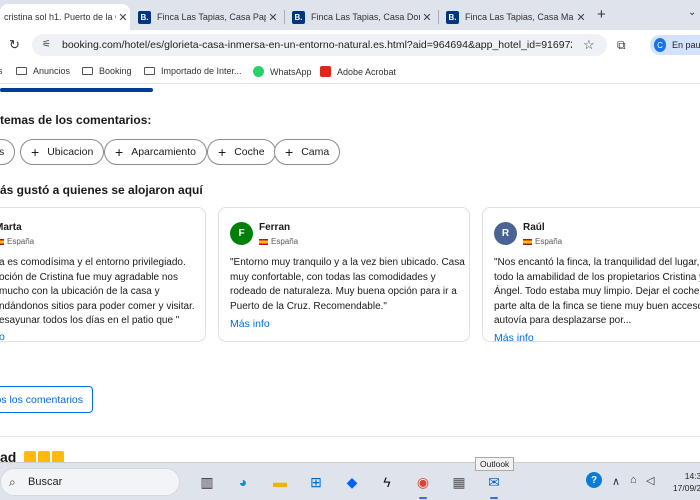 This screenshot has height=500, width=700. What do you see at coordinates (367, 71) in the screenshot?
I see `bookmark-label: Adobe Acrobat` at bounding box center [367, 71].